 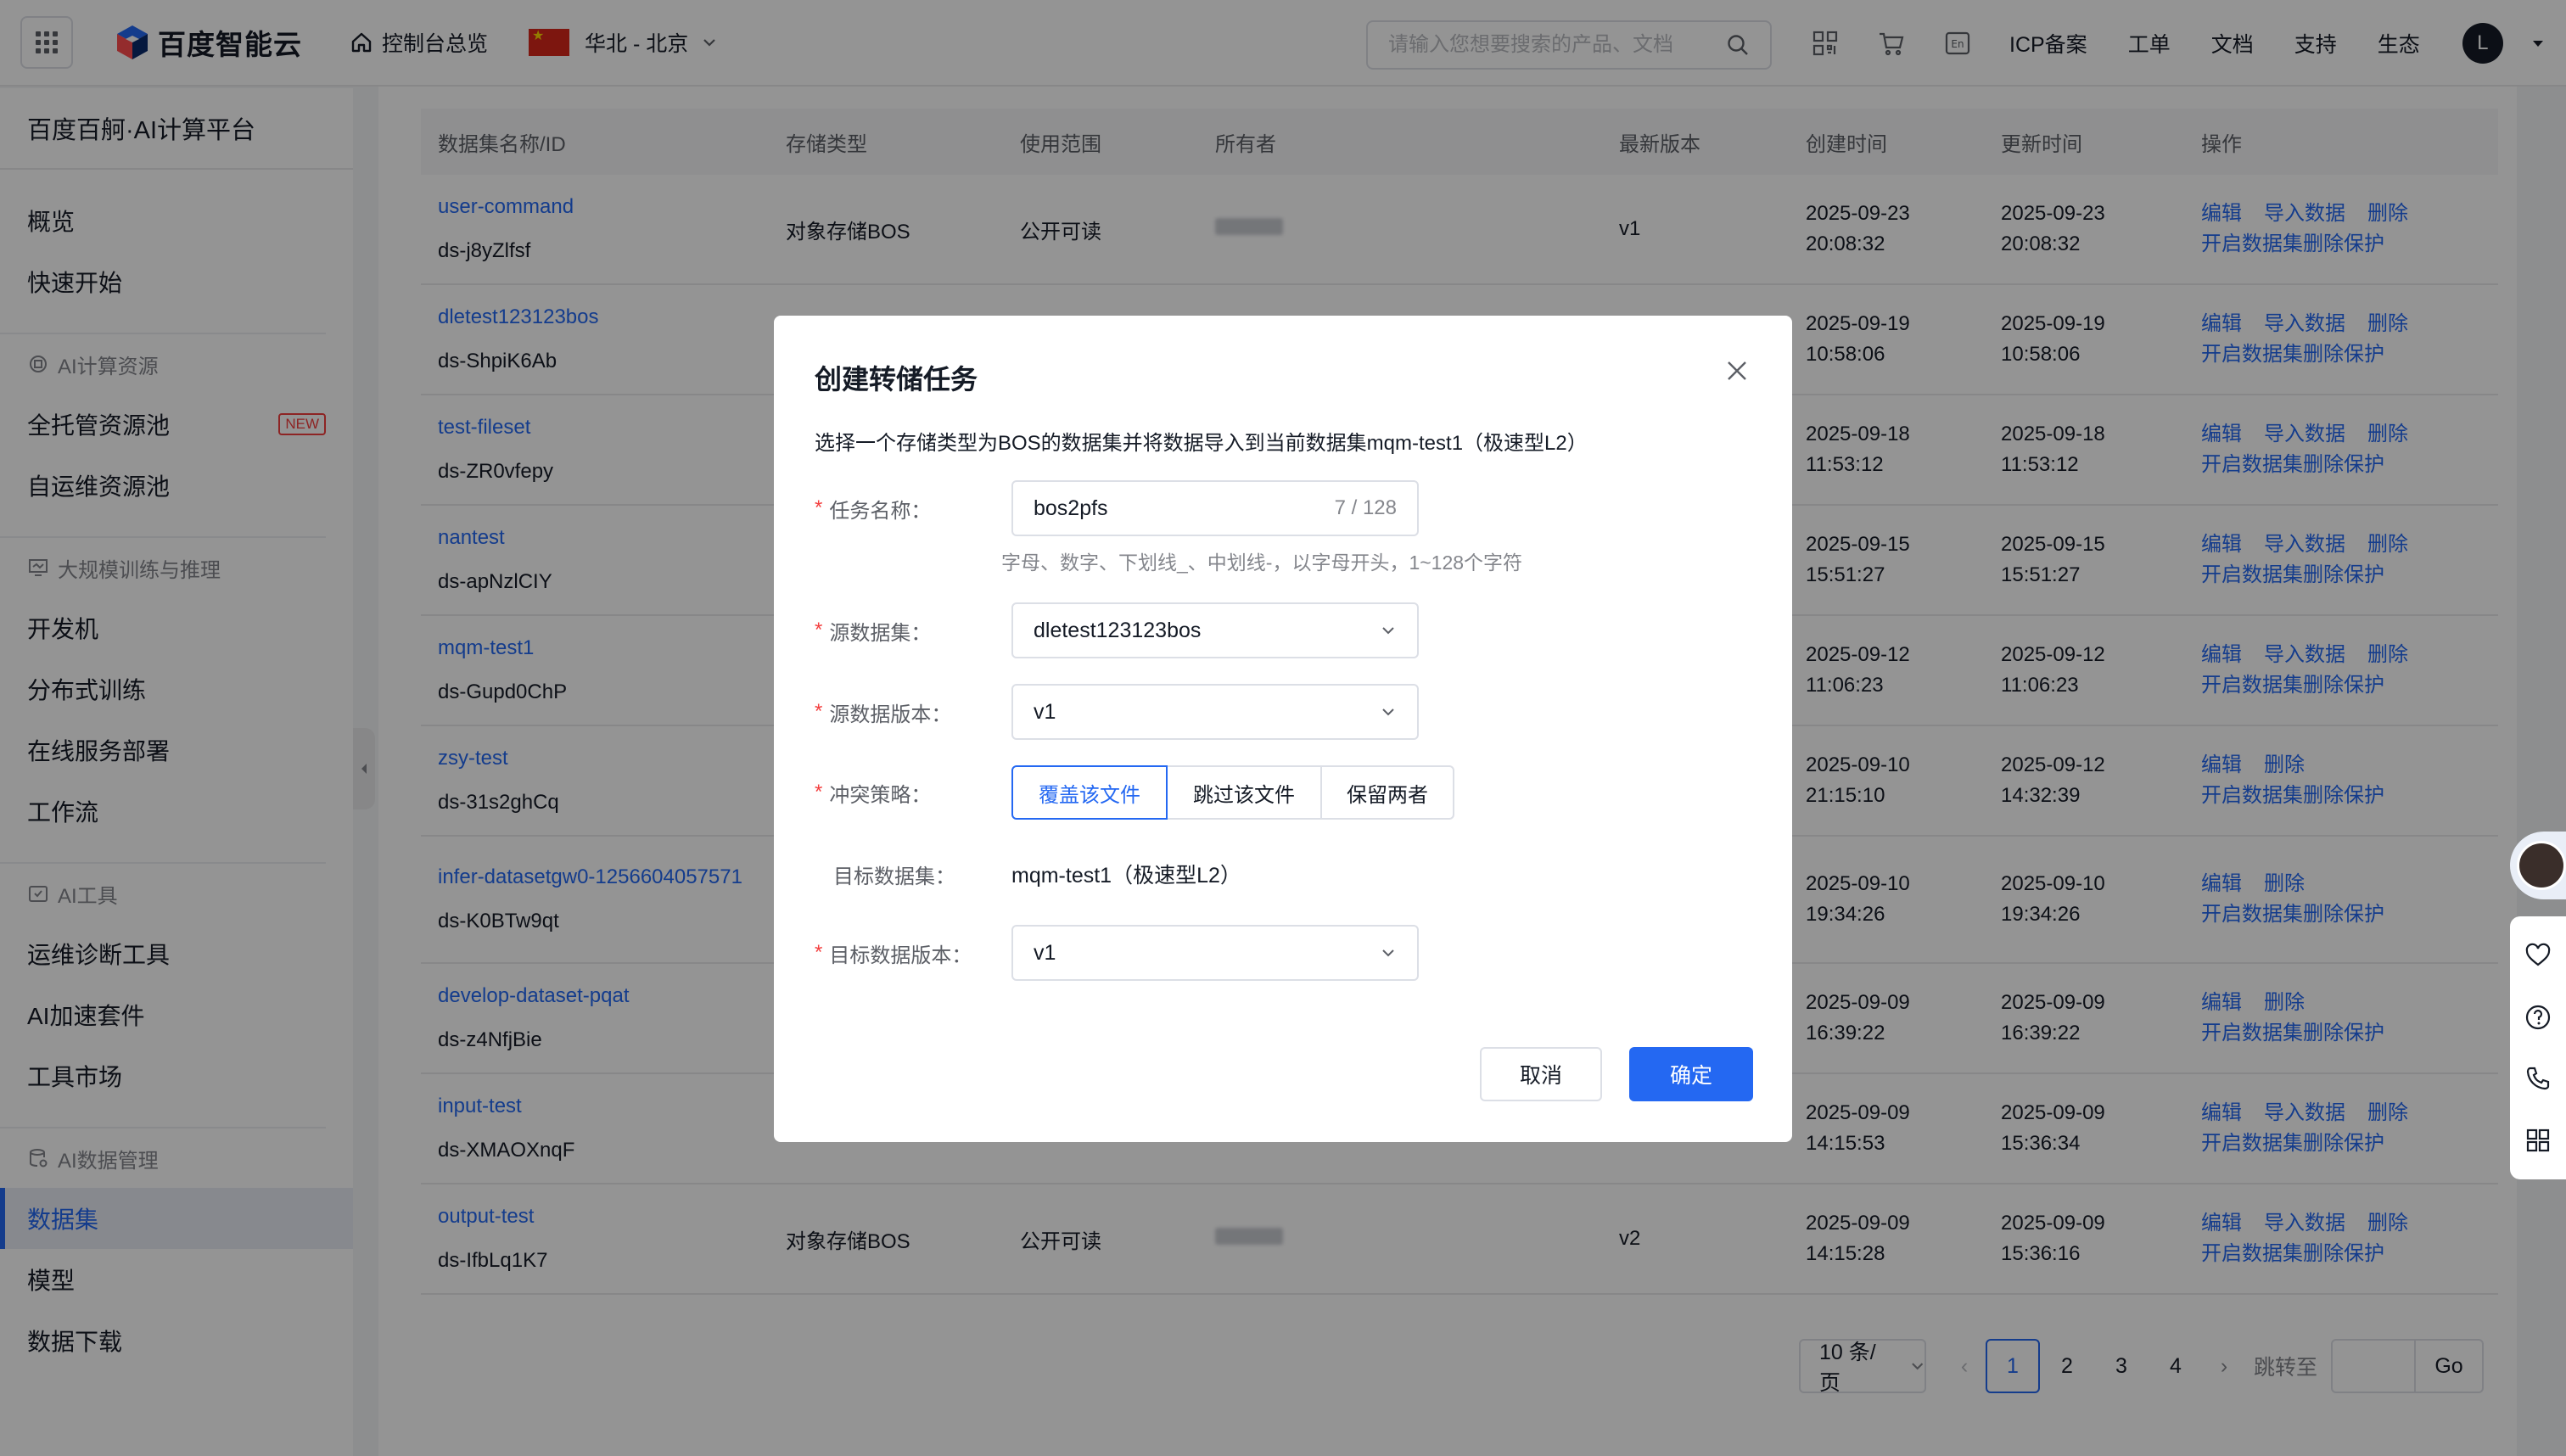 What do you see at coordinates (1215, 630) in the screenshot?
I see `source-dataset-select: dletest123123bos` at bounding box center [1215, 630].